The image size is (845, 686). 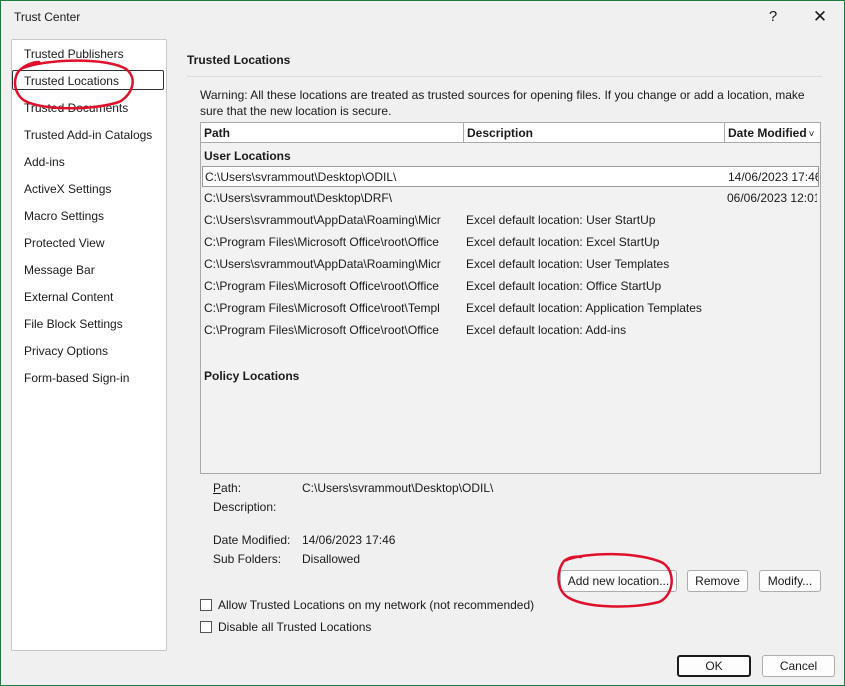 What do you see at coordinates (298, 198) in the screenshot?
I see `cell-path: C:\Users\svrammout\Desktop\DRF\` at bounding box center [298, 198].